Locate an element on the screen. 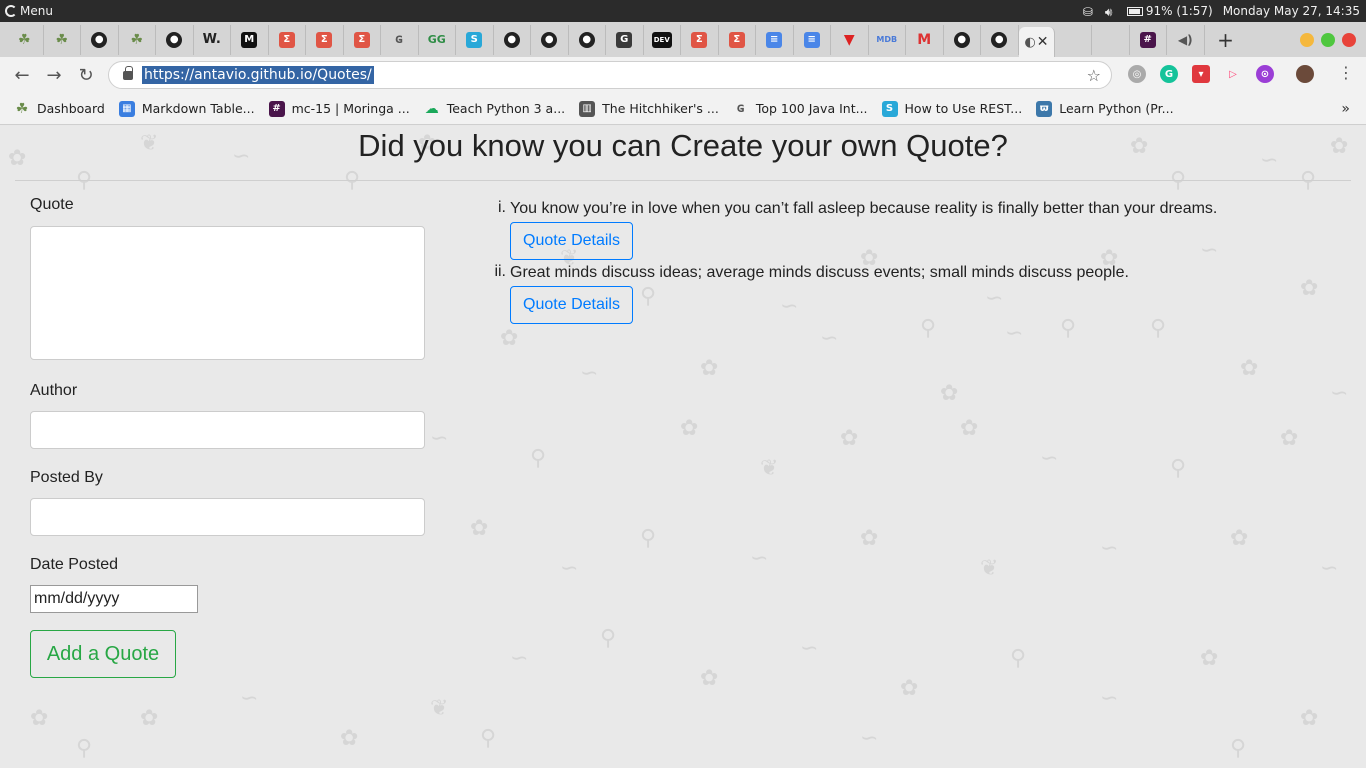 The image size is (1366, 768). codecademy-icon: ☁ is located at coordinates (431, 108).